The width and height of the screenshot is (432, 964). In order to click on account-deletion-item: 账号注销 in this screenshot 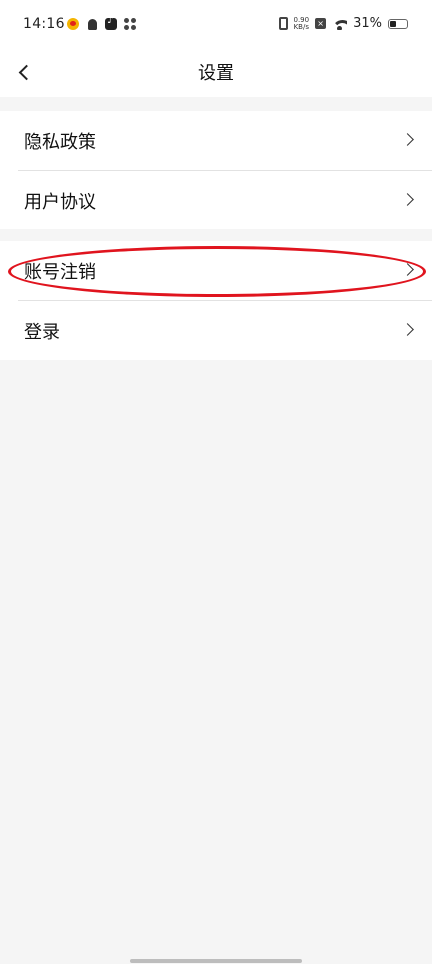, I will do `click(216, 270)`.